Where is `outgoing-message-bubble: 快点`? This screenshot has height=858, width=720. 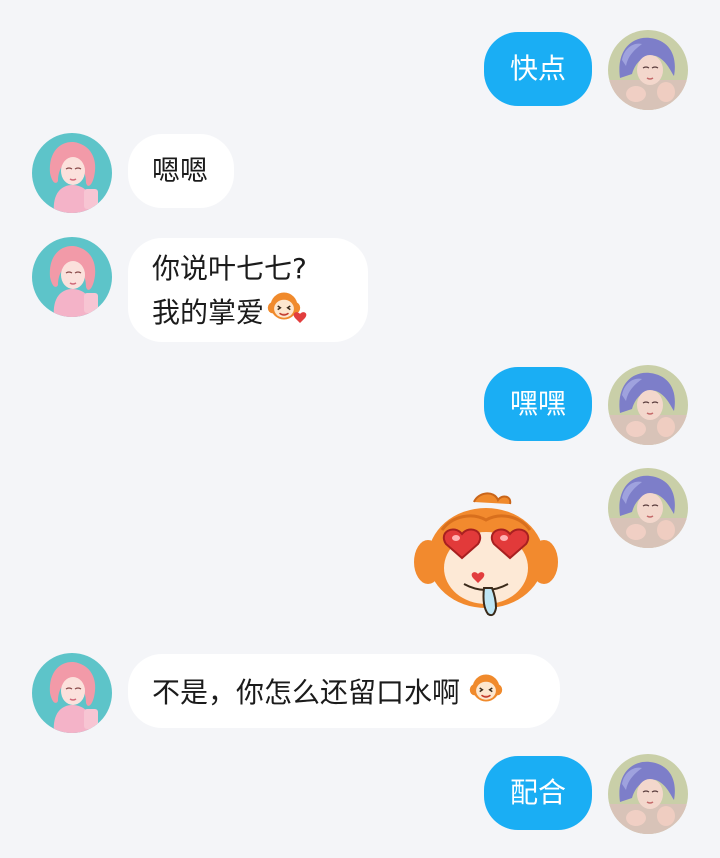
outgoing-message-bubble: 快点 is located at coordinates (538, 69).